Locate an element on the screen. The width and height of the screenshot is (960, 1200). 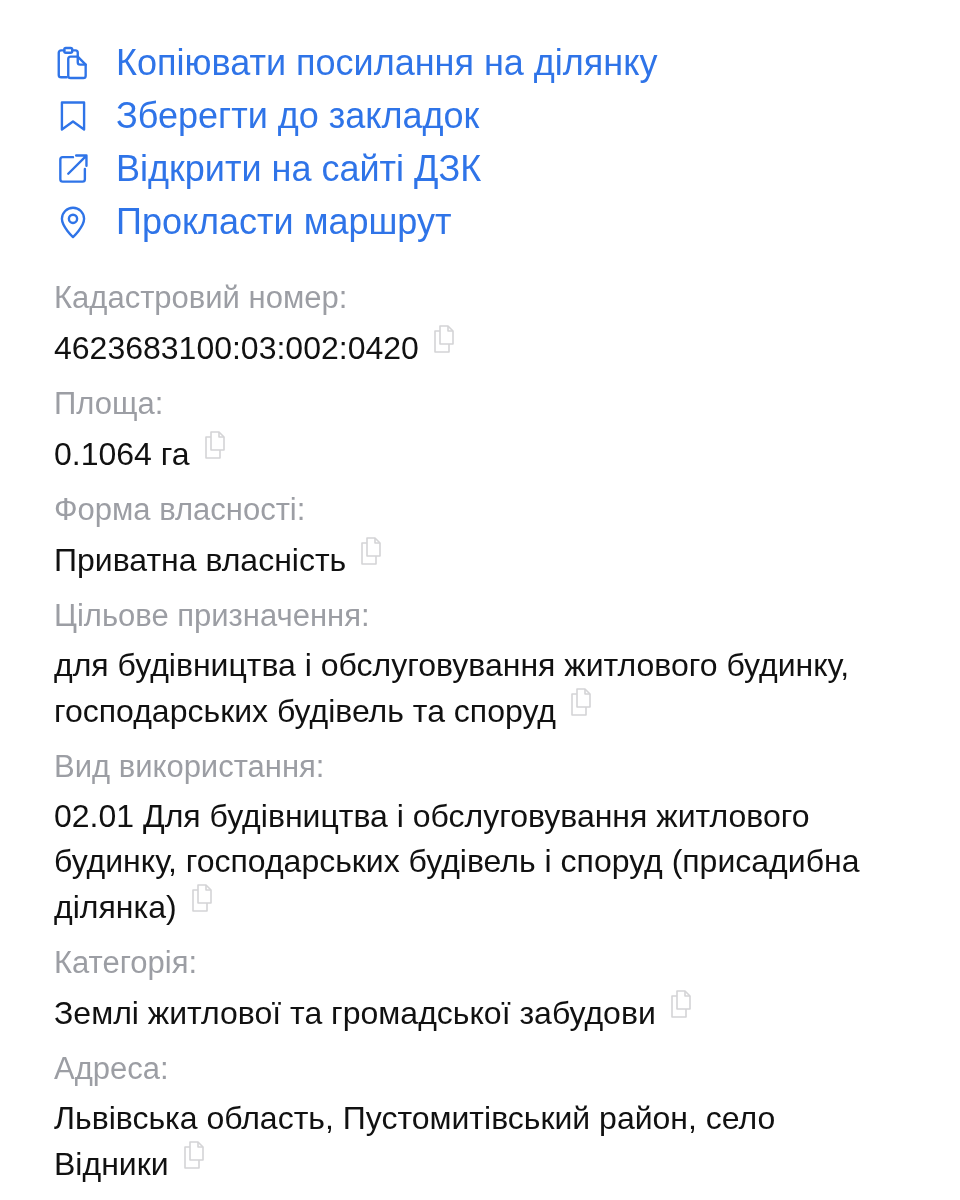
action-link: Відкрити на сайті ДЗК is located at coordinates (268, 168).